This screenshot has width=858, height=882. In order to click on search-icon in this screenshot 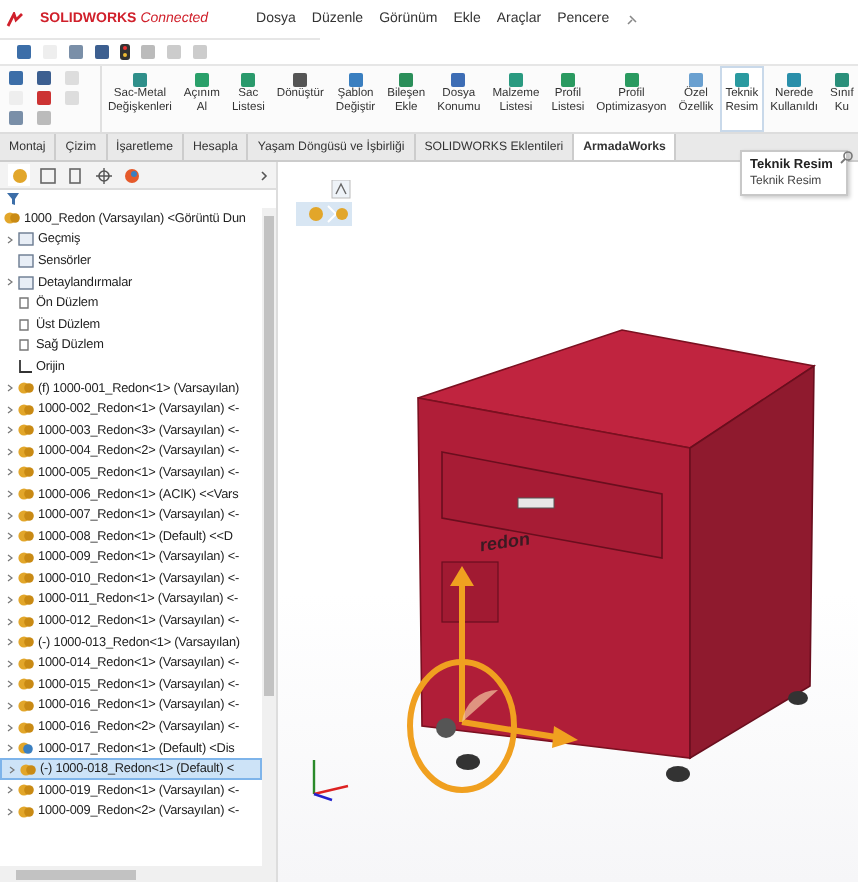, I will do `click(847, 157)`.